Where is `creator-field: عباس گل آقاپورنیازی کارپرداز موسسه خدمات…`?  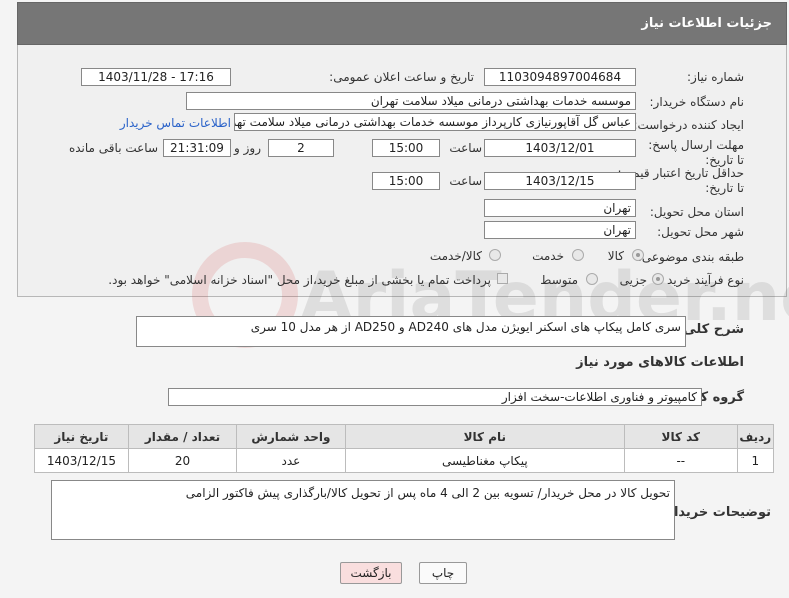
creator-field: عباس گل آقاپورنیازی کارپرداز موسسه خدمات… is located at coordinates (435, 122).